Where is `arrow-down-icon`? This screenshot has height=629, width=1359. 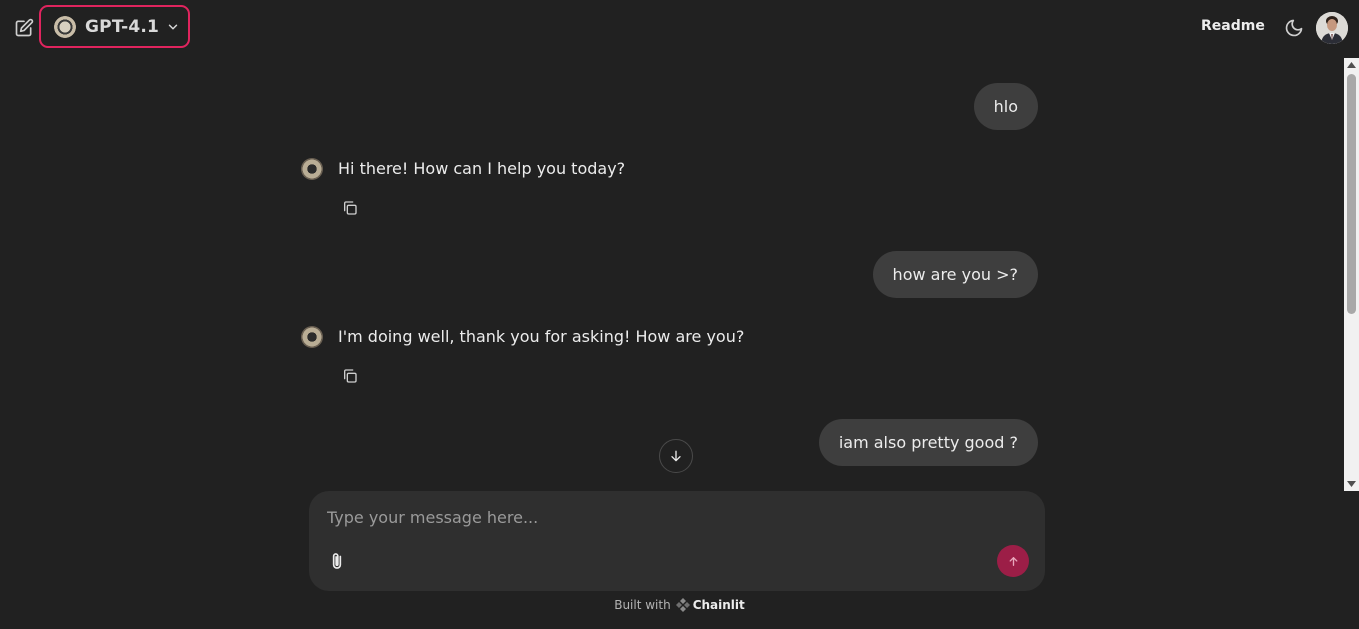 arrow-down-icon is located at coordinates (676, 456).